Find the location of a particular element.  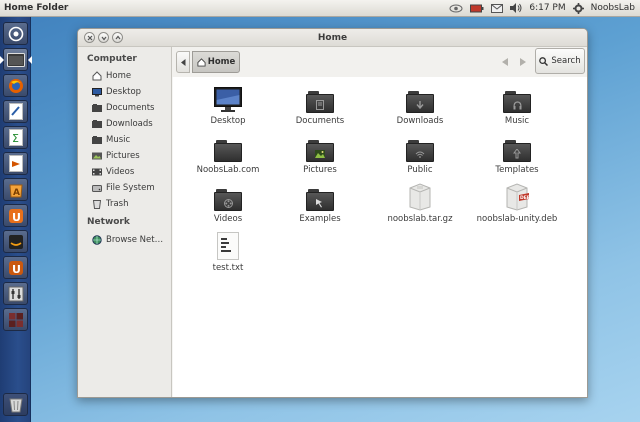

system-settings-icon is located at coordinates (15, 293).